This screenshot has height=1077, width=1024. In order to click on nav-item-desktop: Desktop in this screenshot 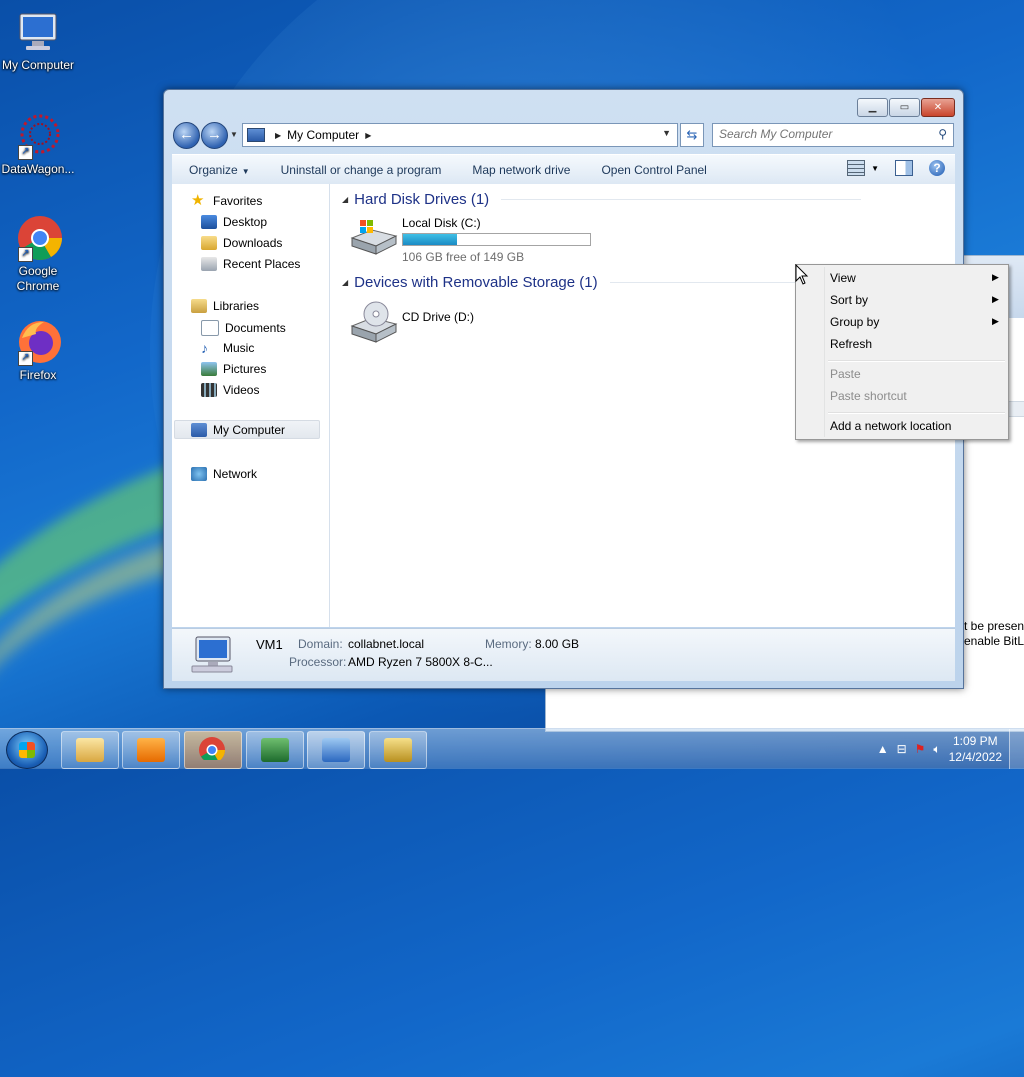, I will do `click(234, 222)`.